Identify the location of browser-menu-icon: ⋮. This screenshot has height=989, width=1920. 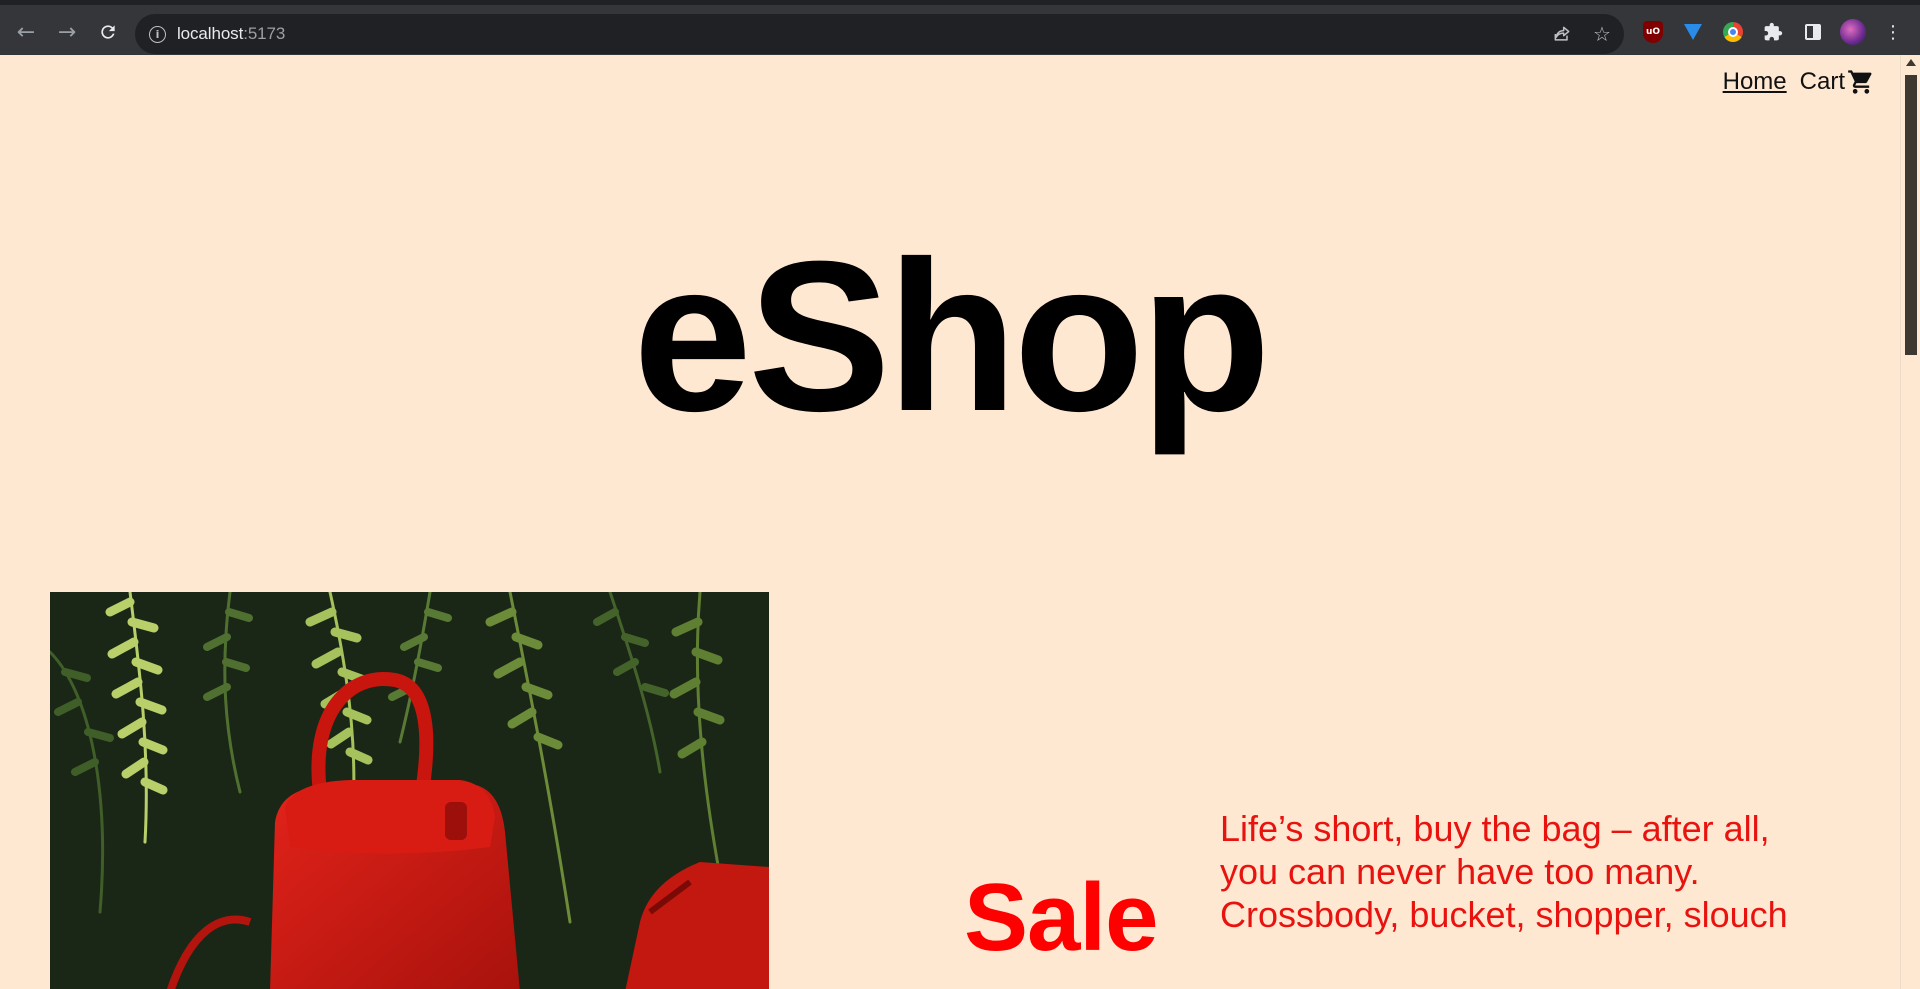
(1893, 32).